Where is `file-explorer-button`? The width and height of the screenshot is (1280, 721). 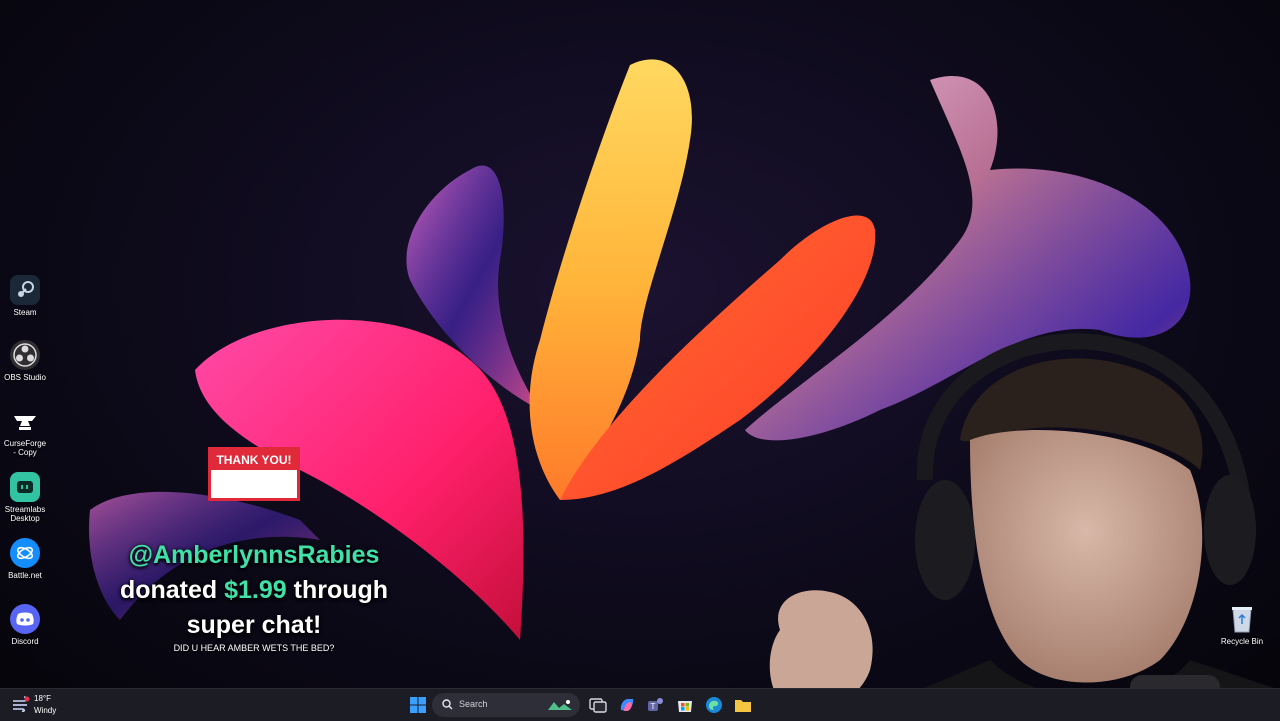
file-explorer-button is located at coordinates (743, 705).